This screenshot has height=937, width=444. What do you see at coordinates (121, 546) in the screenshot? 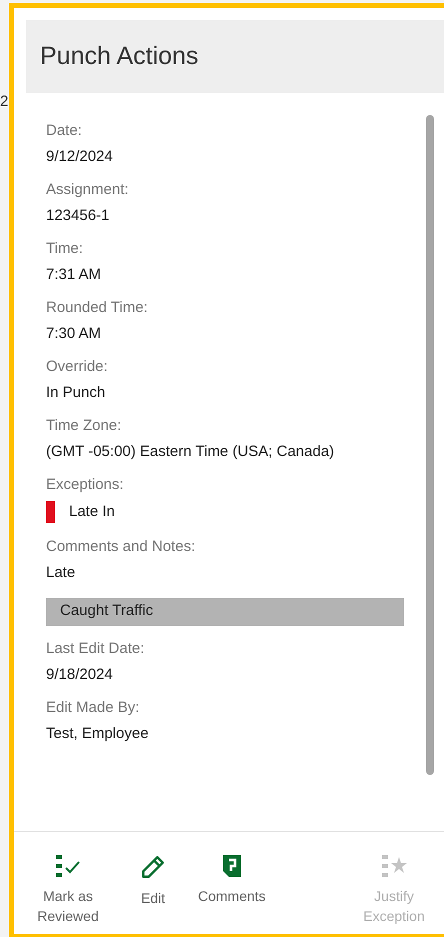
I see `field-label: Comments and Notes:` at bounding box center [121, 546].